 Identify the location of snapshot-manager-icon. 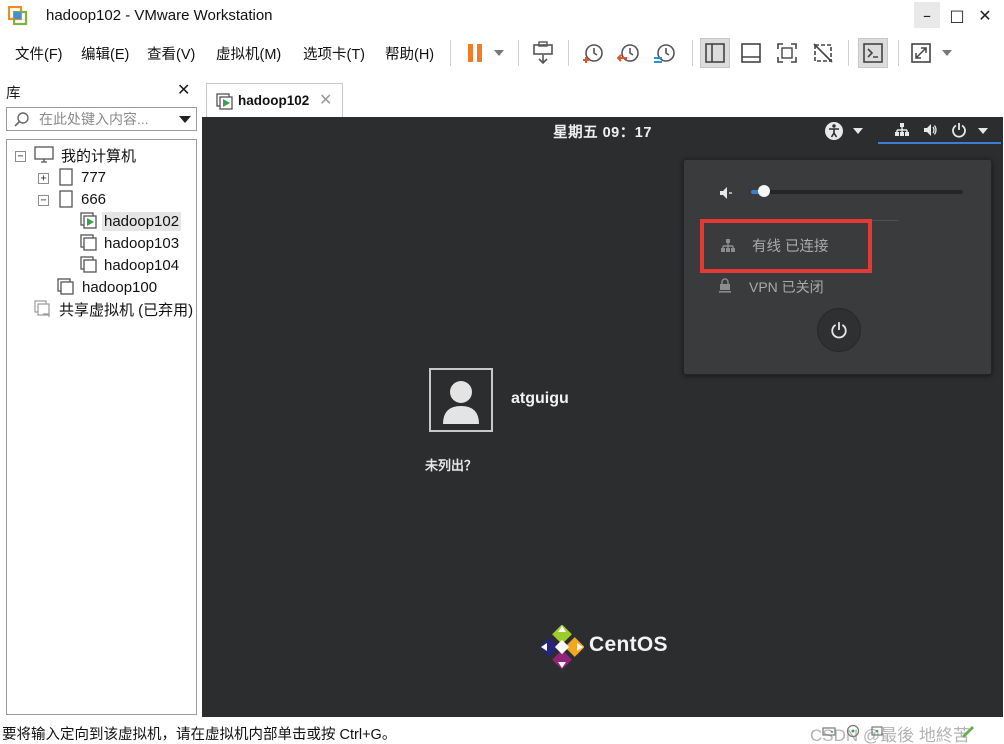
(664, 53).